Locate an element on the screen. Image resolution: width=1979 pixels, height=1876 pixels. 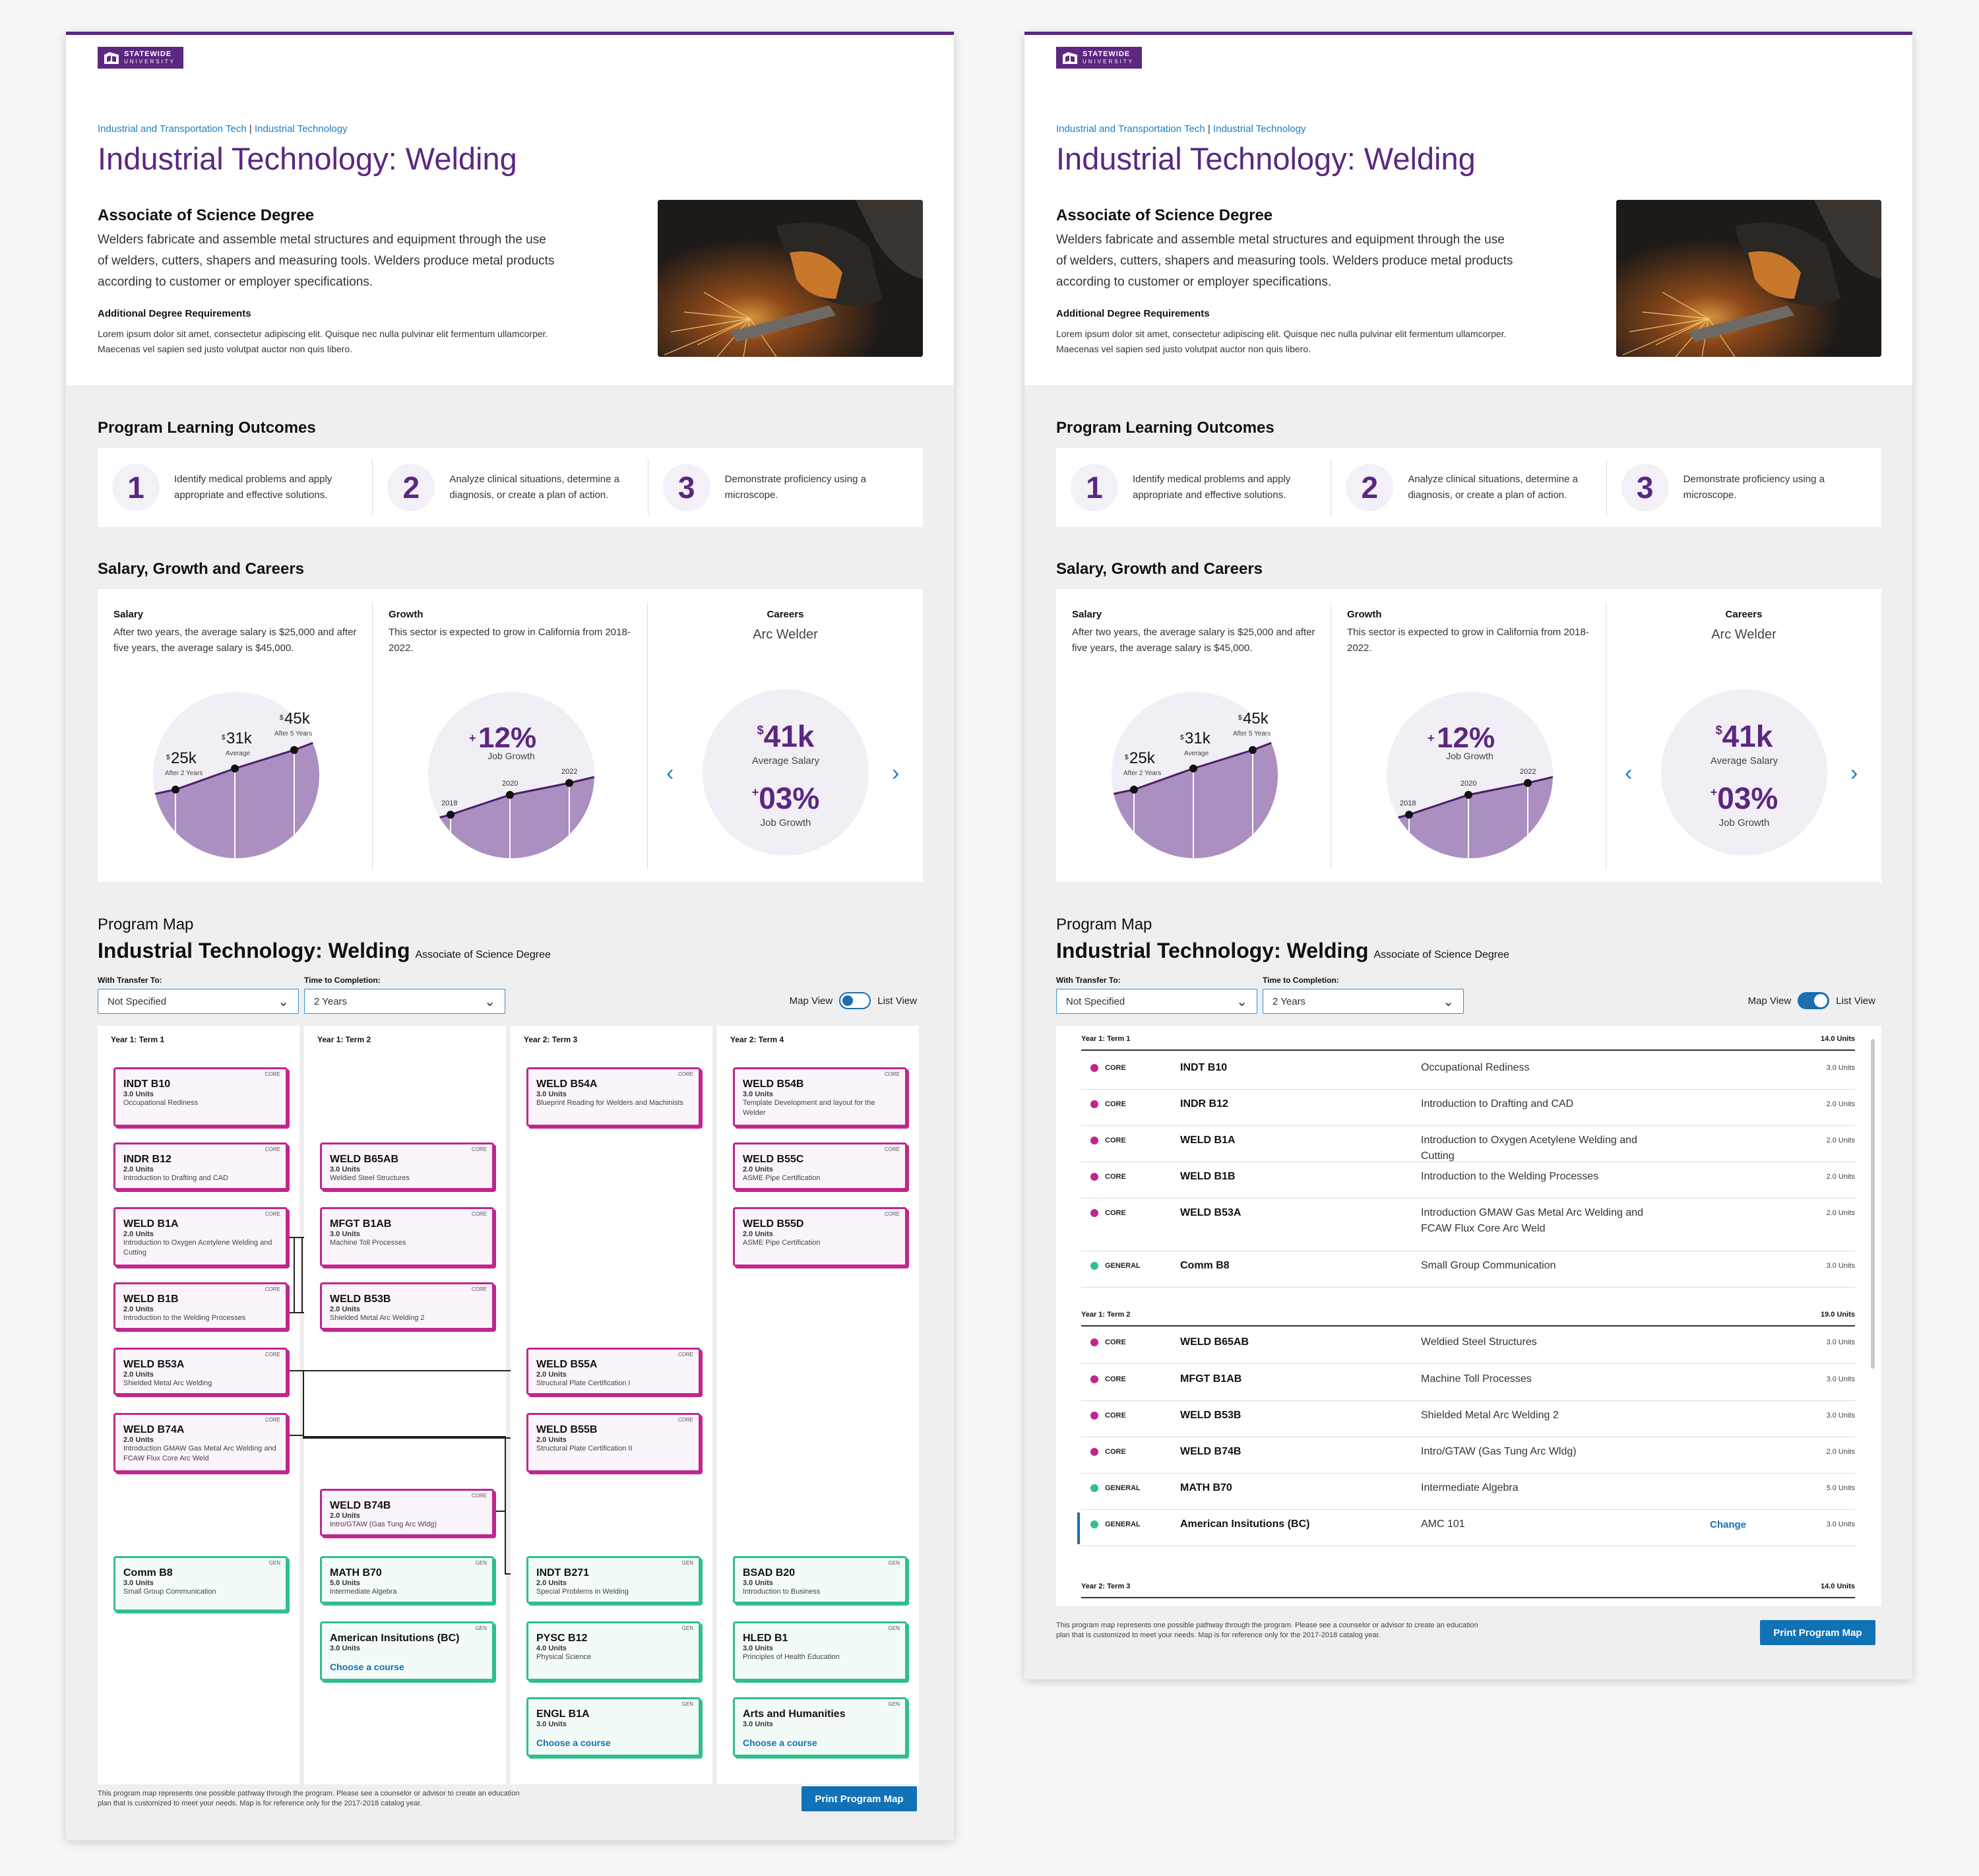
course-type-dot is located at coordinates (1094, 1416).